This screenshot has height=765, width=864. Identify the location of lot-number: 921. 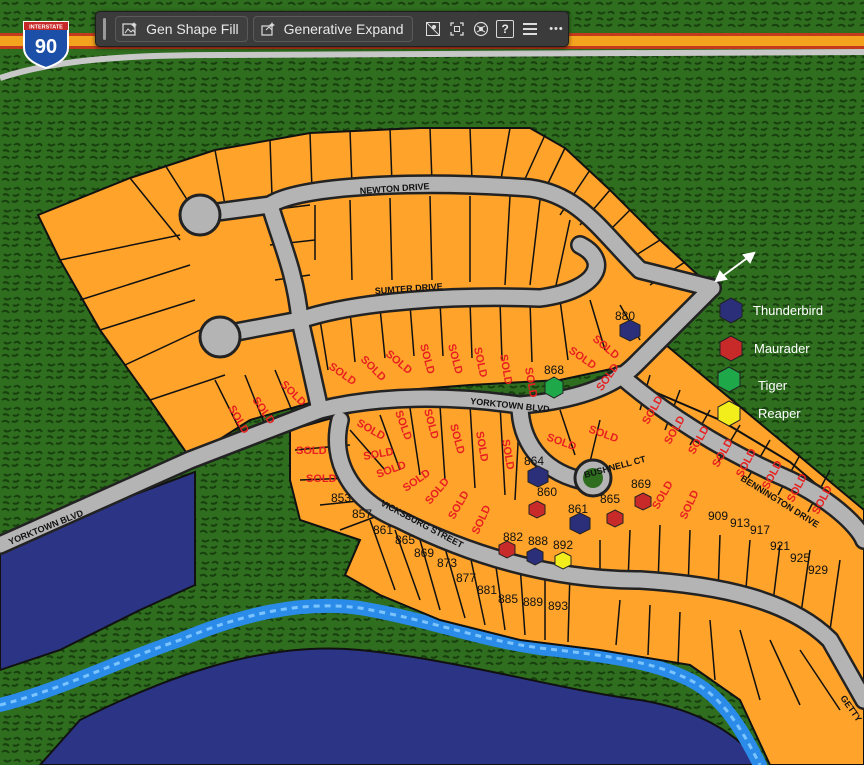
(780, 546).